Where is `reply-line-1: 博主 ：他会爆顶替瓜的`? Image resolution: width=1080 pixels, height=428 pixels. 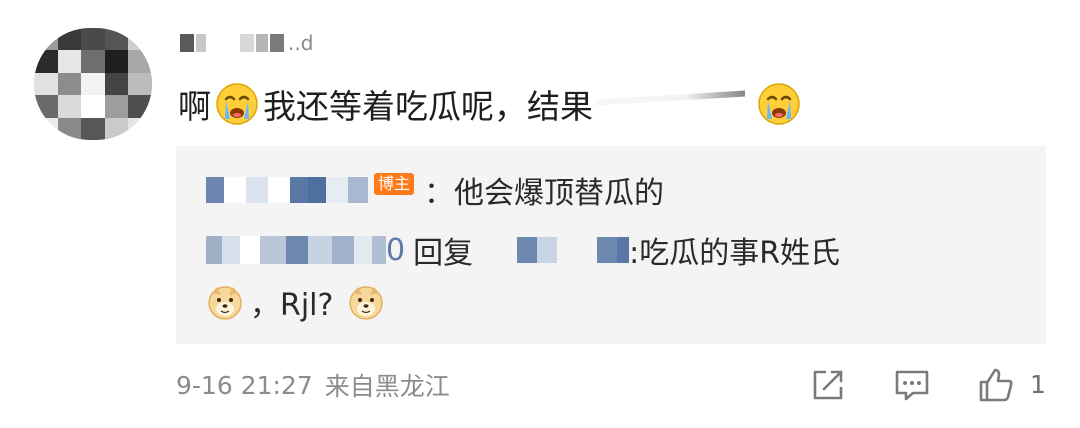
reply-line-1: 博主 ：他会爆顶替瓜的 is located at coordinates (435, 190).